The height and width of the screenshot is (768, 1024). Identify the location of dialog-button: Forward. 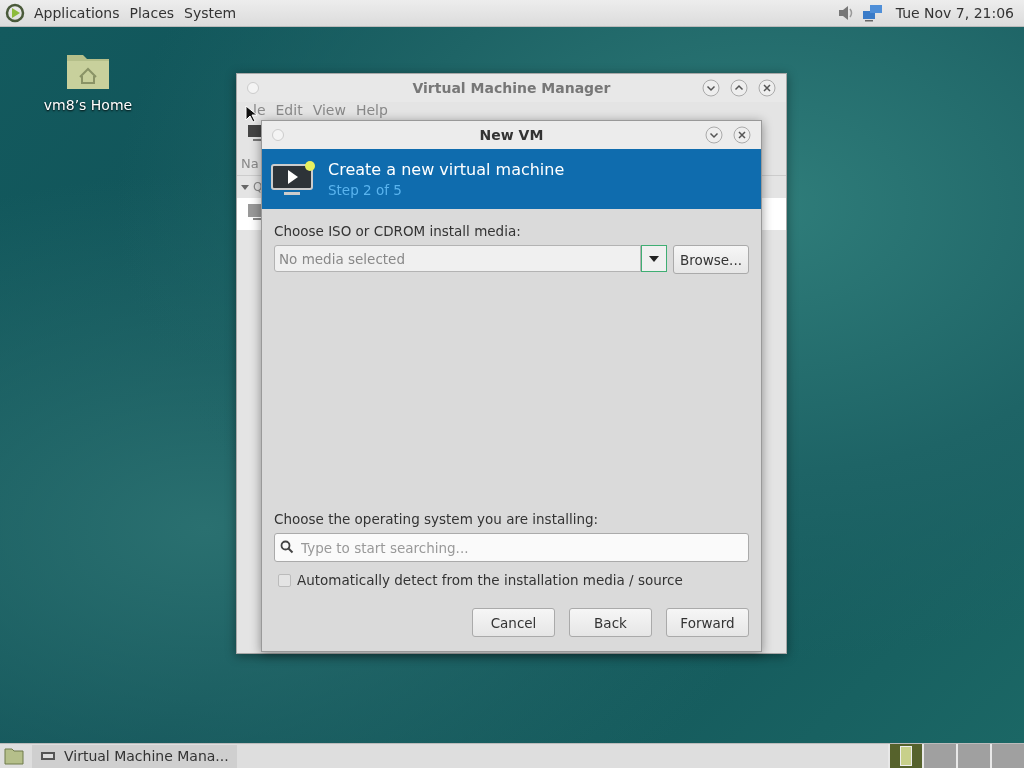
(707, 622).